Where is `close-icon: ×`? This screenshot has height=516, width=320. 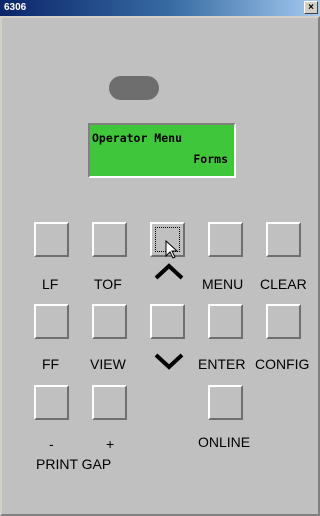
close-icon: × is located at coordinates (311, 7).